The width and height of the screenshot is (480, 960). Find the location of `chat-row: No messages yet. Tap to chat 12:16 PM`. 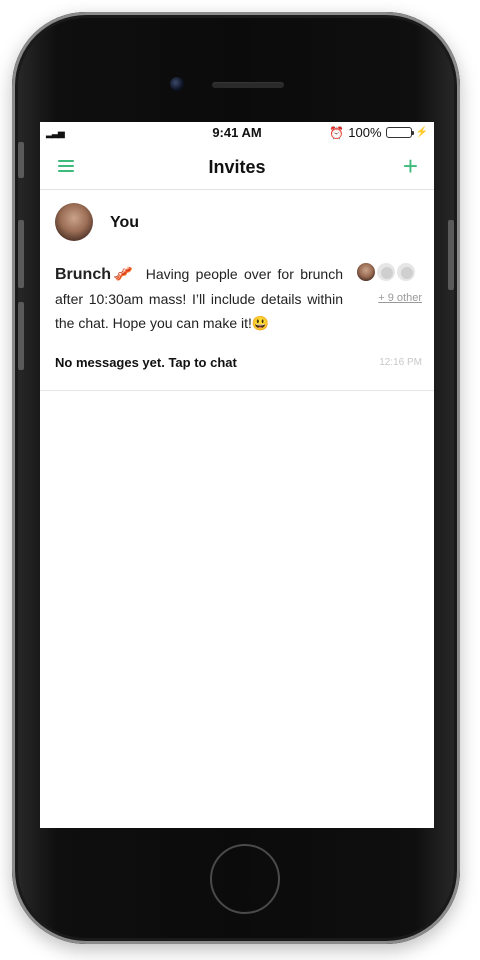

chat-row: No messages yet. Tap to chat 12:16 PM is located at coordinates (237, 364).